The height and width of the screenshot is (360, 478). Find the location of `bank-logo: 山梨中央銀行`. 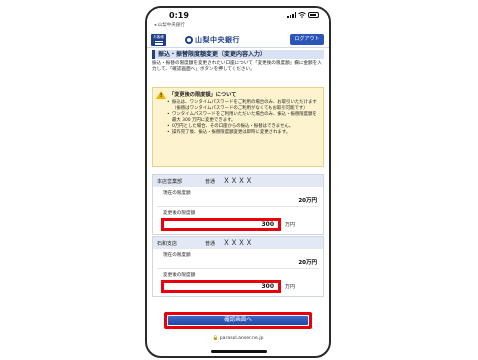

bank-logo: 山梨中央銀行 is located at coordinates (212, 40).